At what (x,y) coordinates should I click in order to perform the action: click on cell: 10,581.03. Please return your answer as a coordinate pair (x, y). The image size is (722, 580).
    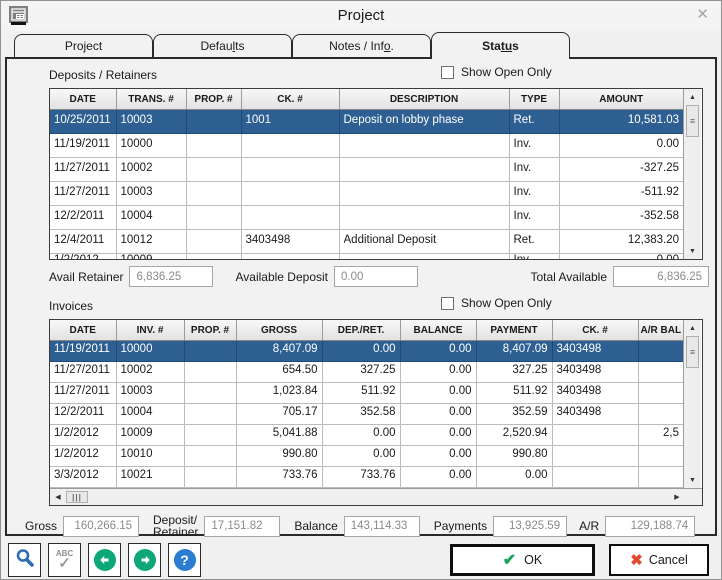
    Looking at the image, I should click on (621, 121).